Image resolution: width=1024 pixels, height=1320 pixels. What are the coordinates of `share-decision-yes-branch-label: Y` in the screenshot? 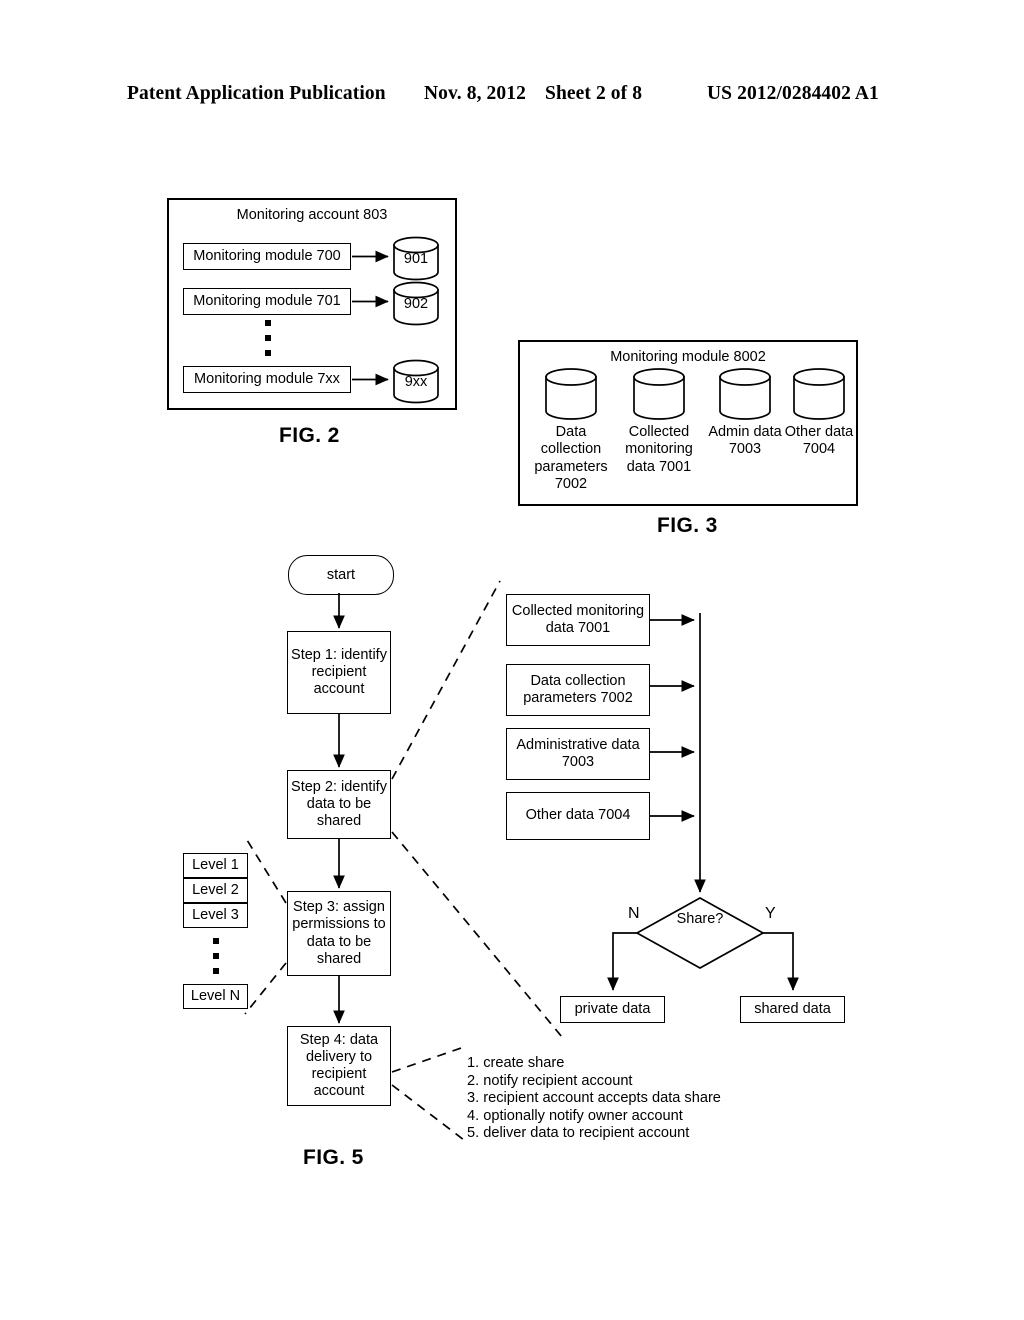 It's located at (770, 913).